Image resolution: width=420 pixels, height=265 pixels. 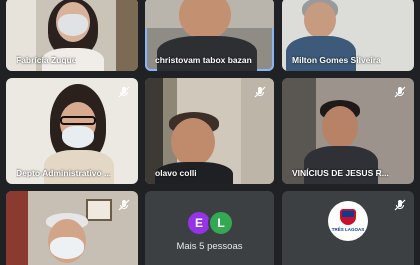 I want to click on more-participants-tile: E L Mais 5 pessoas, so click(x=209, y=228).